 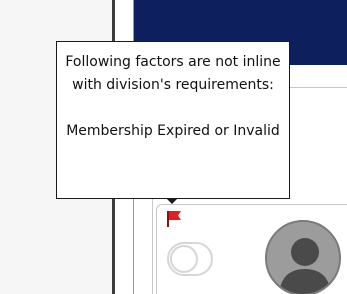 I want to click on tooltip-arrow, so click(x=172, y=201).